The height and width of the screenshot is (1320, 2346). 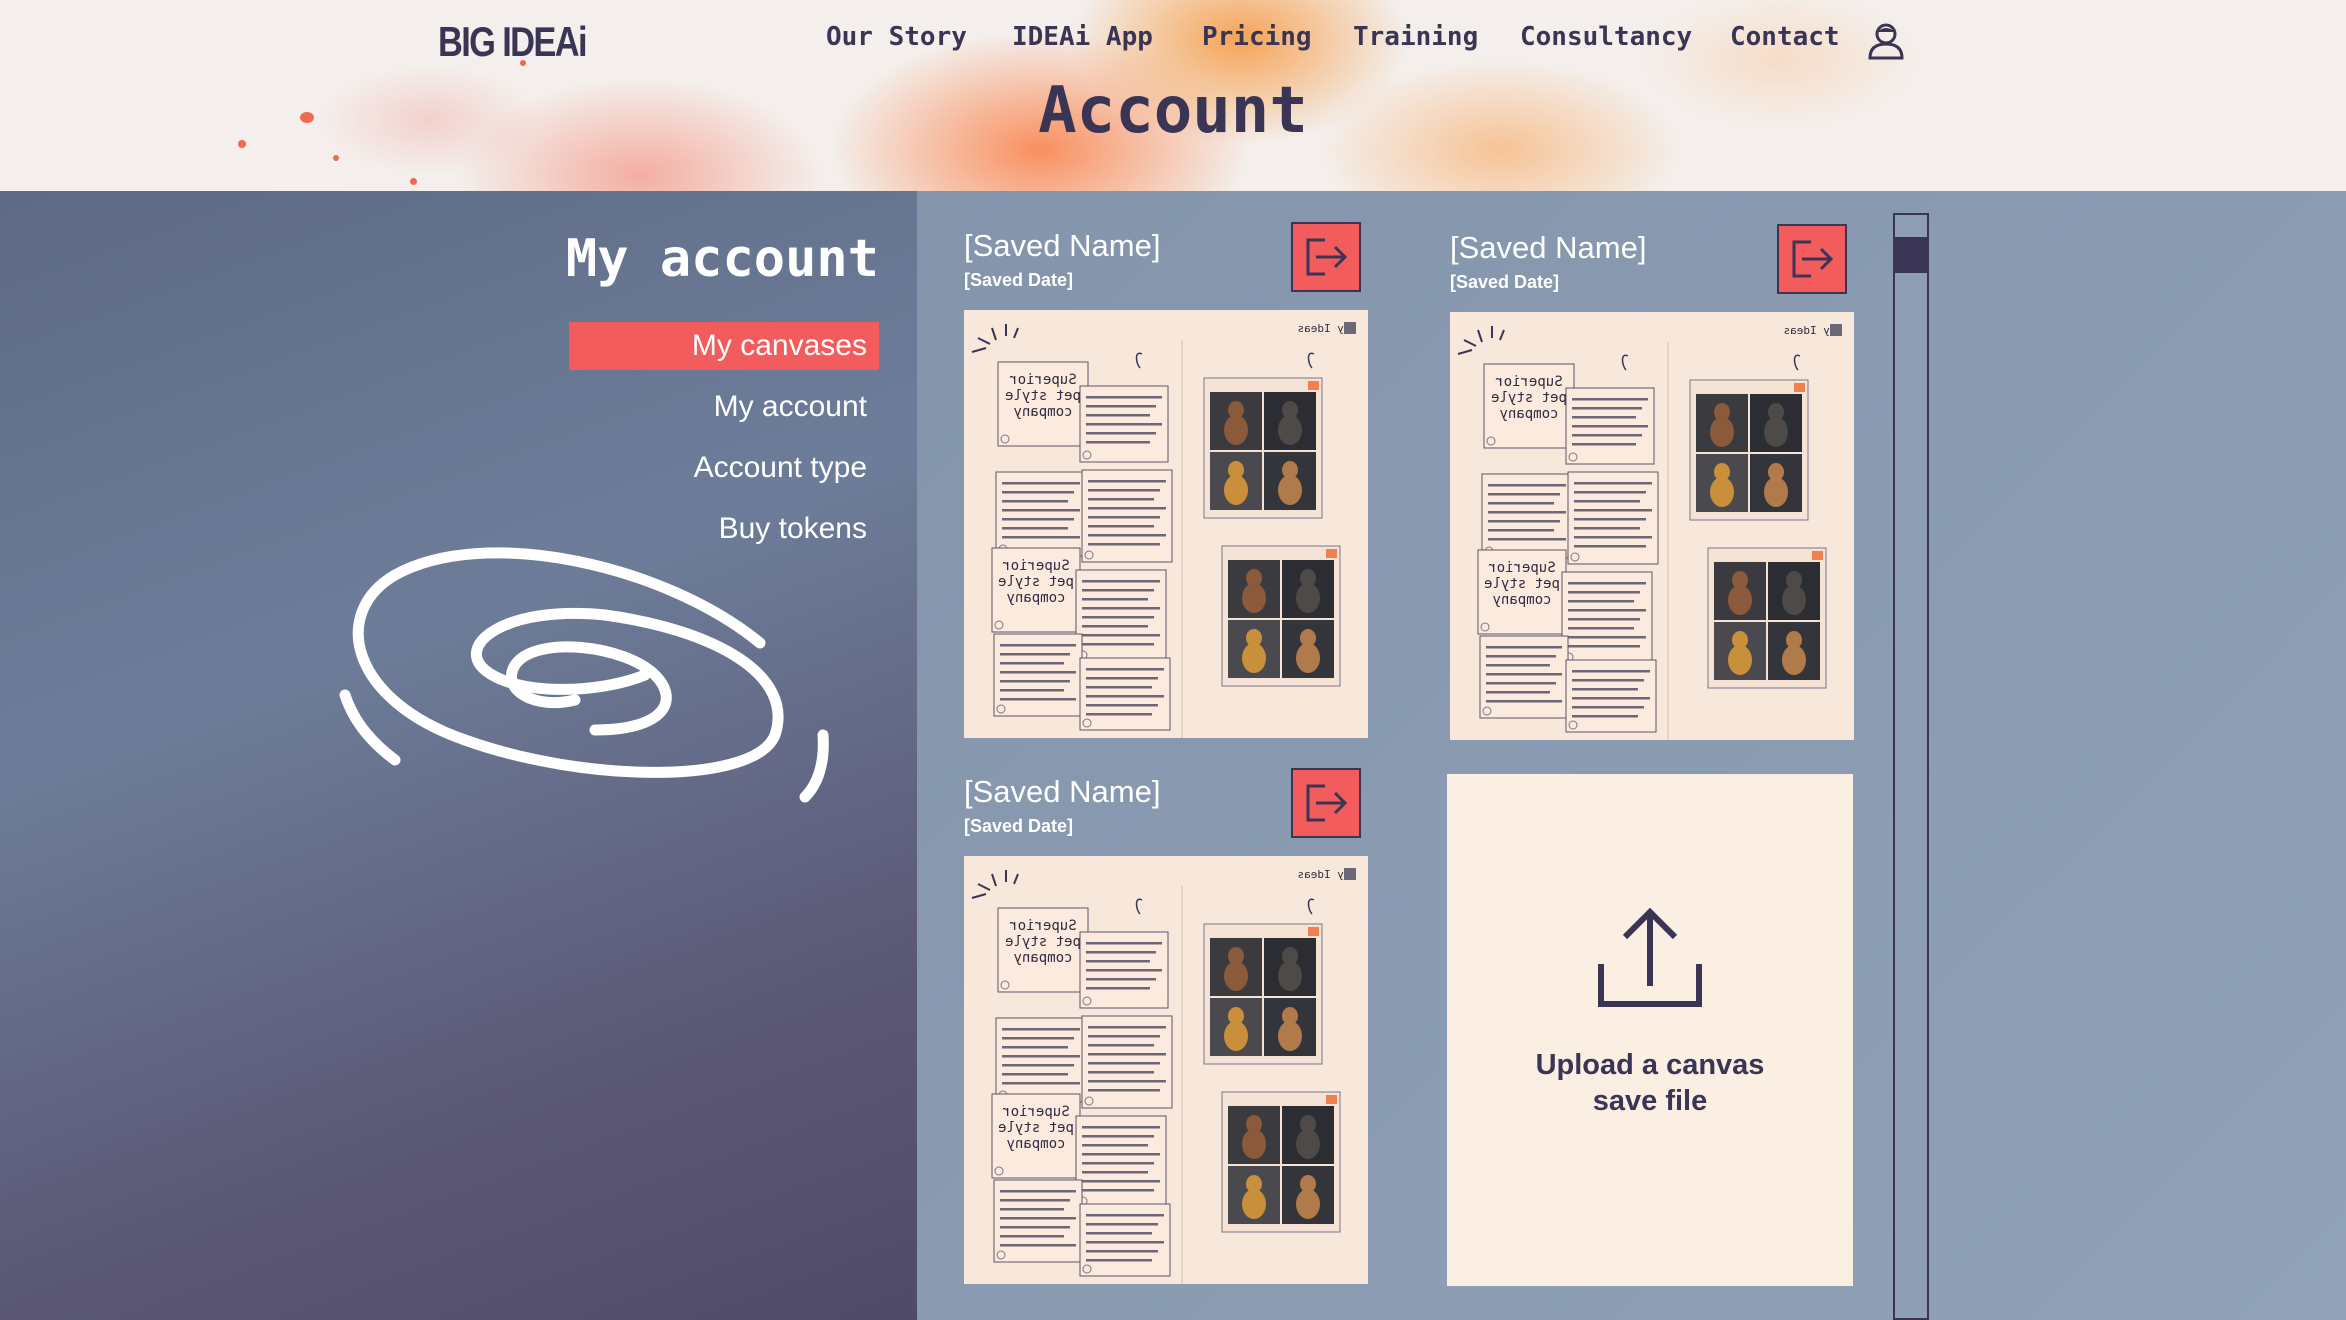 I want to click on user-icon, so click(x=1886, y=40).